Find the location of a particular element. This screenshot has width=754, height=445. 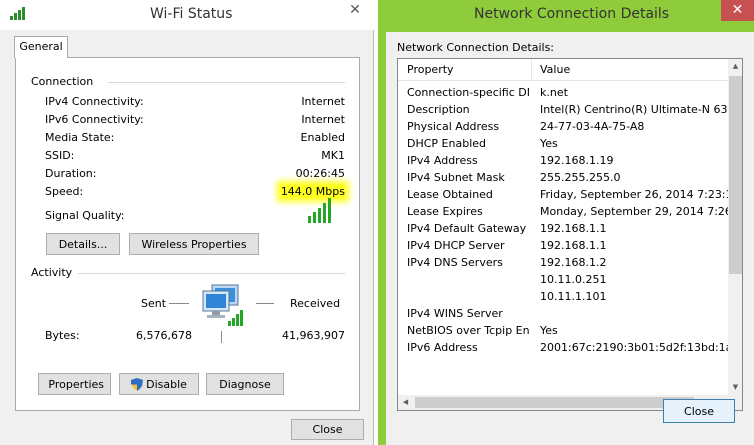

detail-row-property: IPv4 Subnet Mask is located at coordinates (456, 177).